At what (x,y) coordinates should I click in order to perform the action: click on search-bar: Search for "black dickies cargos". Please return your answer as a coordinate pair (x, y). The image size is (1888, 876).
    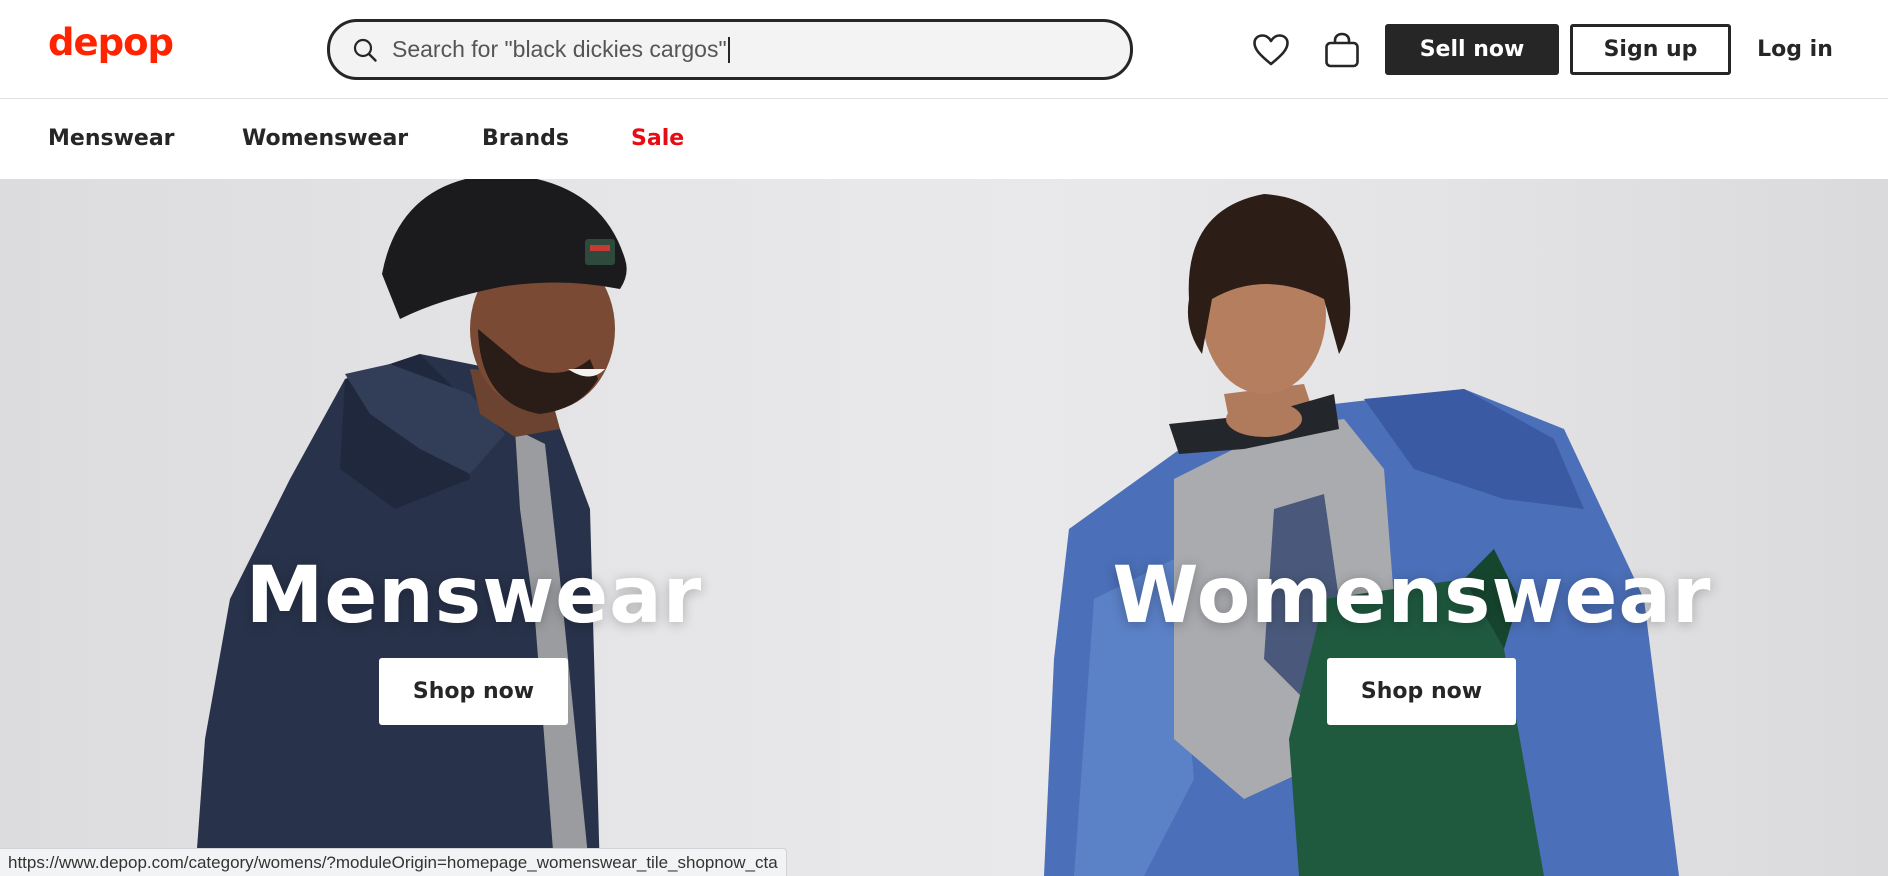
    Looking at the image, I should click on (730, 49).